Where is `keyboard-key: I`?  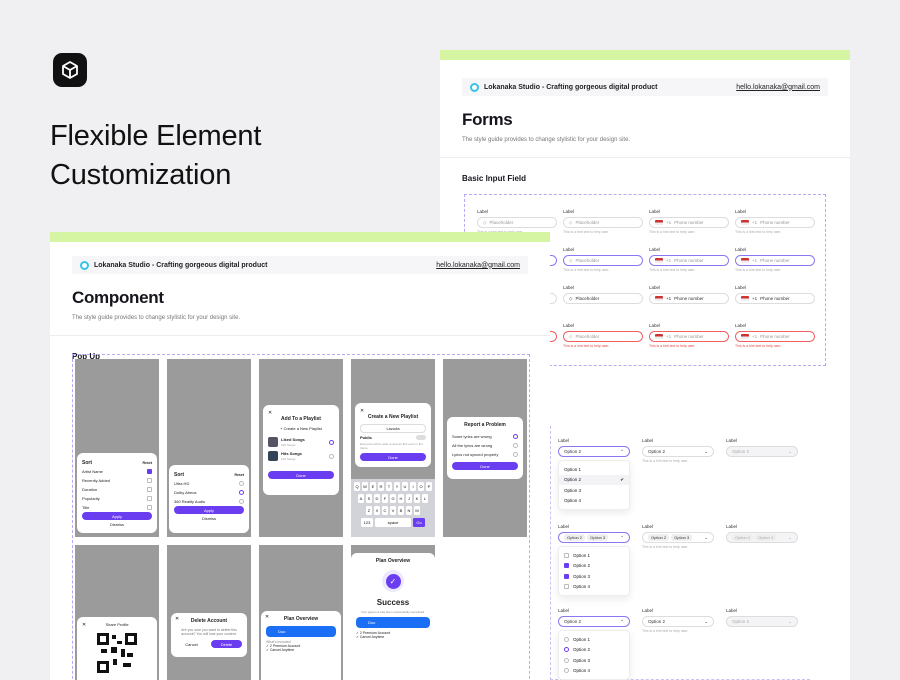
keyboard-key: I is located at coordinates (413, 486).